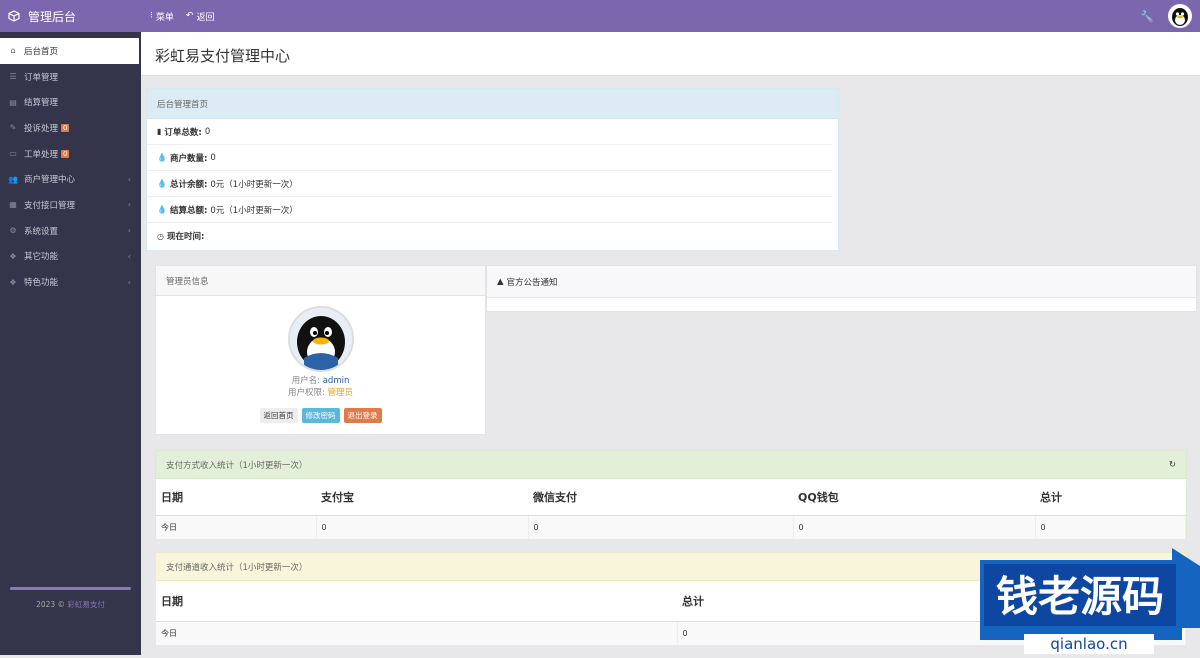 The width and height of the screenshot is (1200, 658). I want to click on user-avatar, so click(1180, 16).